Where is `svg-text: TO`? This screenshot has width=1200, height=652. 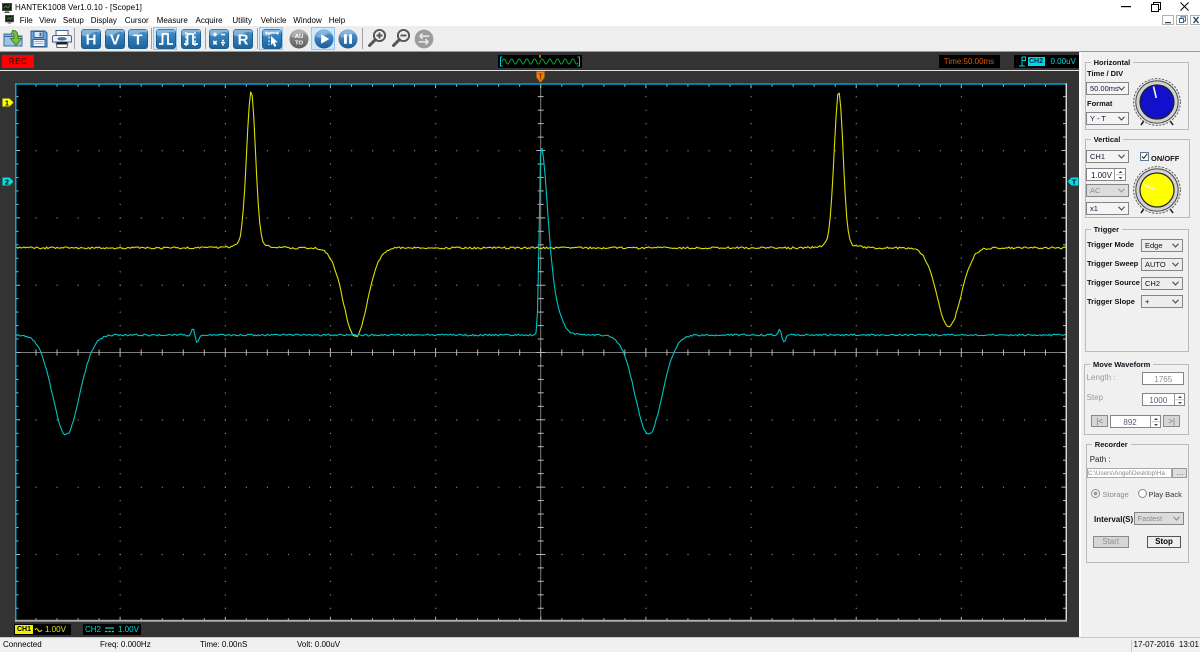
svg-text: TO is located at coordinates (299, 44).